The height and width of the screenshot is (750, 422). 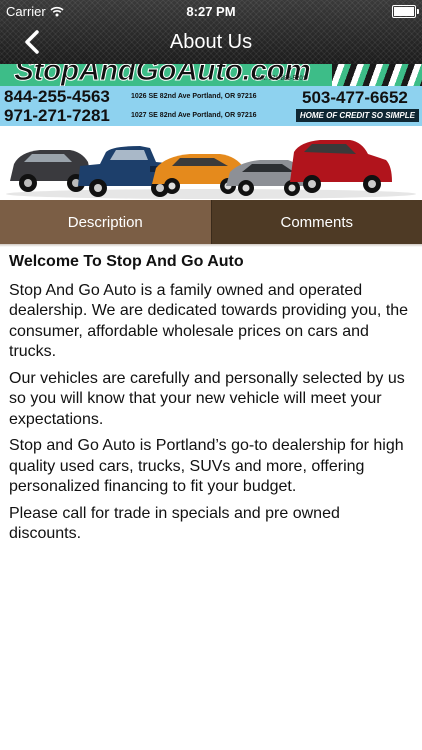 I want to click on car-lineup-image, so click(x=211, y=163).